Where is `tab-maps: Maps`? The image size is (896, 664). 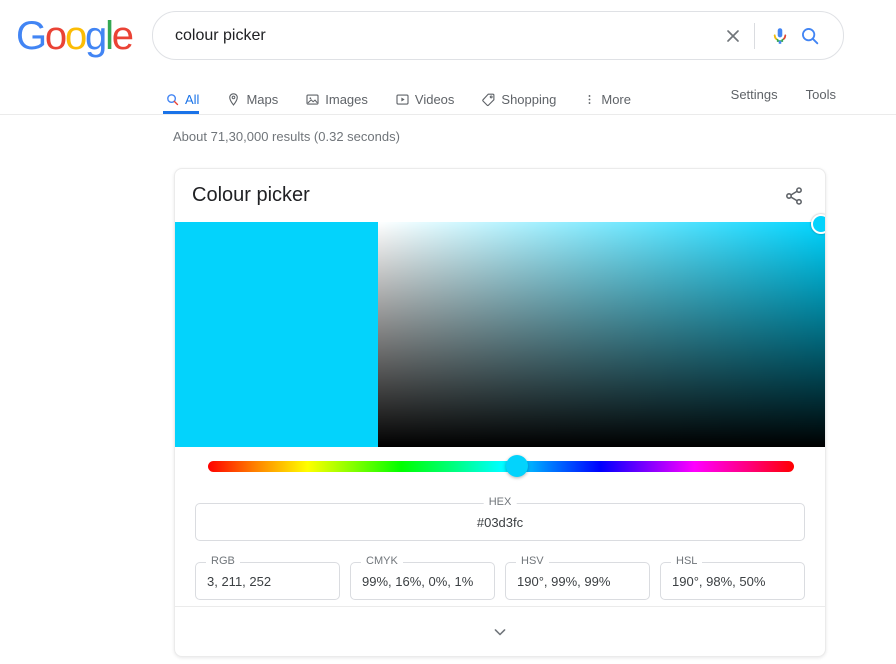 tab-maps: Maps is located at coordinates (258, 95).